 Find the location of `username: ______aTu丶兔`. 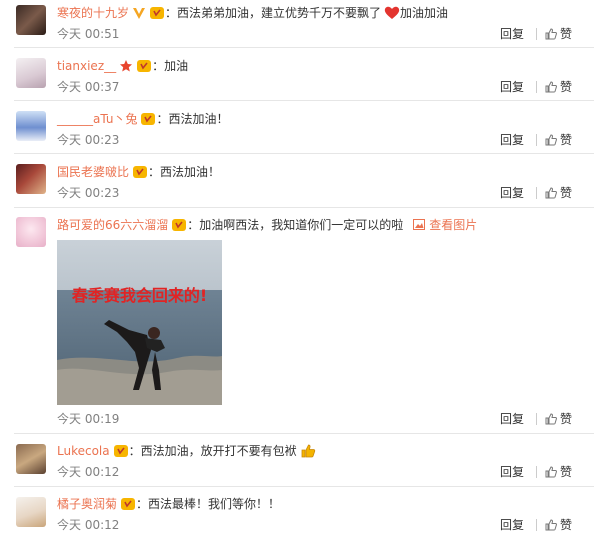

username: ______aTu丶兔 is located at coordinates (97, 119).